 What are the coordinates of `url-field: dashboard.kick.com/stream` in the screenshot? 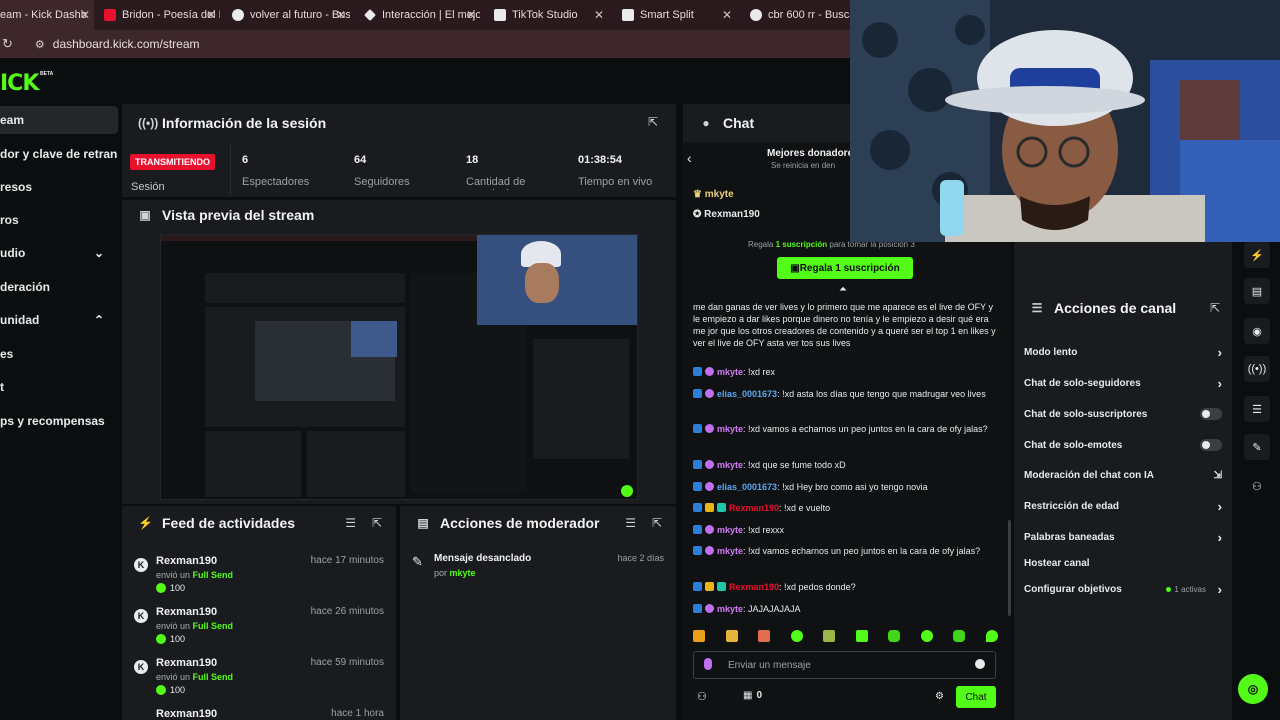 It's located at (126, 44).